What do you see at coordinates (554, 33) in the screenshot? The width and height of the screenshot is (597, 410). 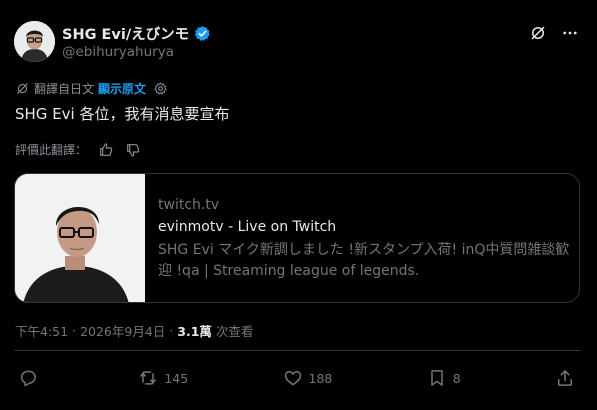 I see `tweet-top-actions` at bounding box center [554, 33].